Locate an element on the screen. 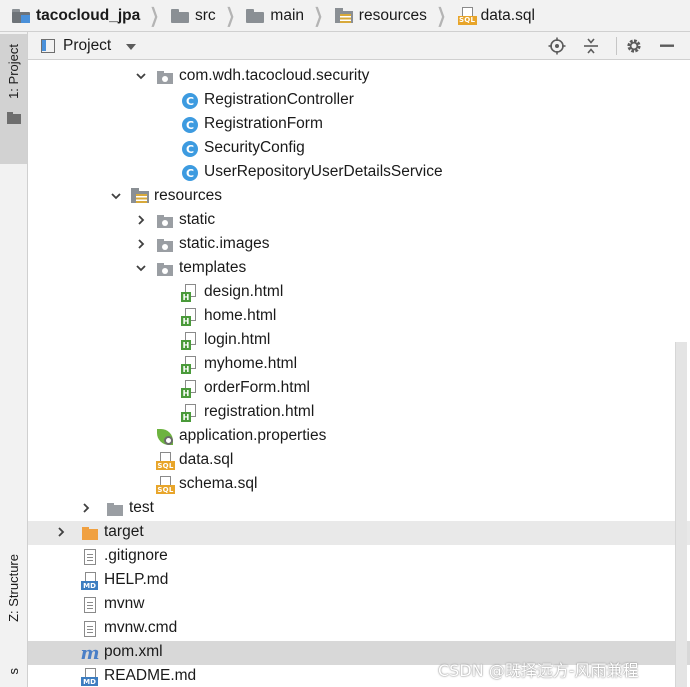  tree-node: static.images is located at coordinates (359, 245).